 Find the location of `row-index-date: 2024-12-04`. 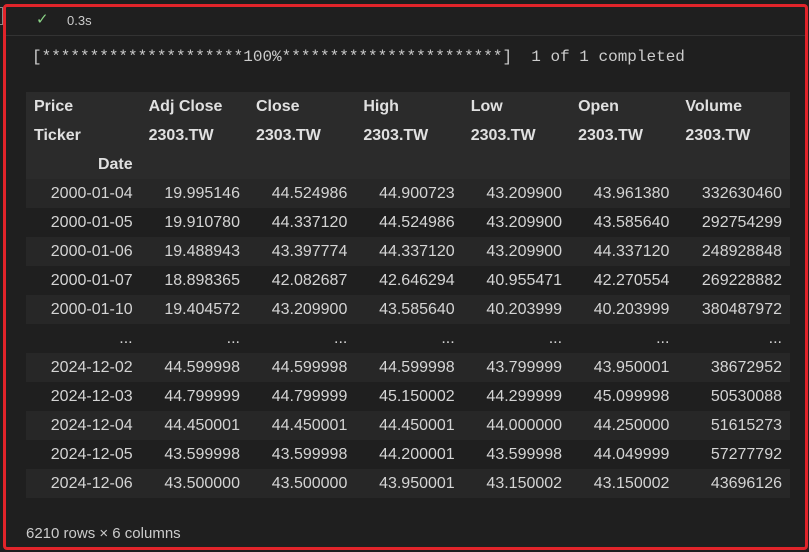

row-index-date: 2024-12-04 is located at coordinates (83, 425).